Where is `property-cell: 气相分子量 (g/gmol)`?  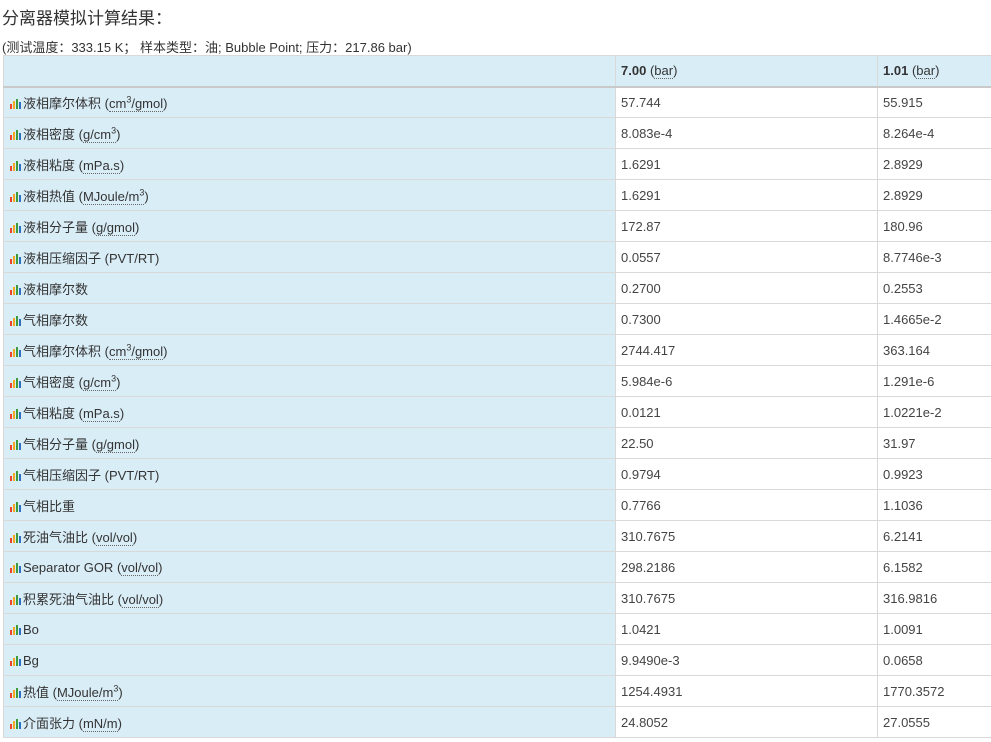 property-cell: 气相分子量 (g/gmol) is located at coordinates (309, 443).